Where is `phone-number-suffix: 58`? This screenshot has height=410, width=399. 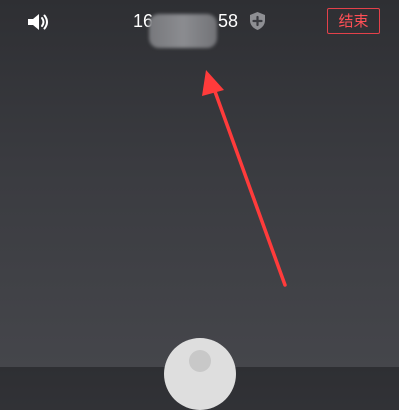
phone-number-suffix: 58 is located at coordinates (228, 21).